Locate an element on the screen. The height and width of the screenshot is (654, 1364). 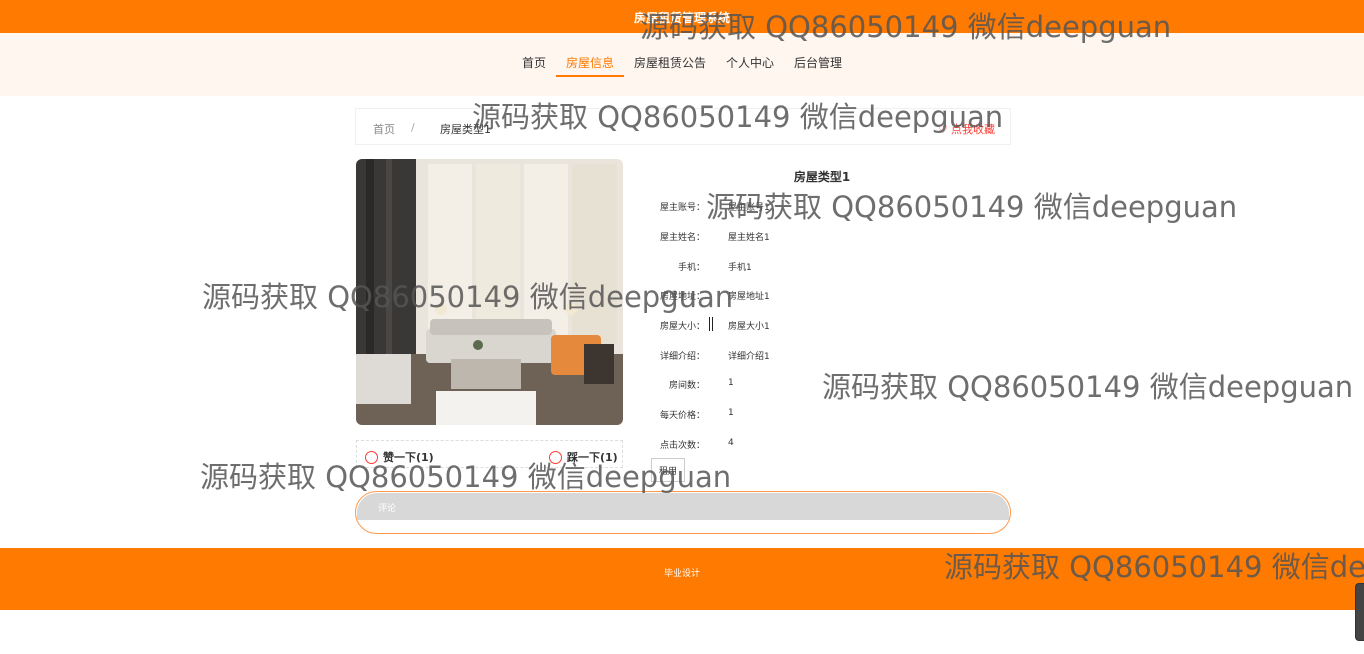
like-label: 赞一下(1) is located at coordinates (408, 457).